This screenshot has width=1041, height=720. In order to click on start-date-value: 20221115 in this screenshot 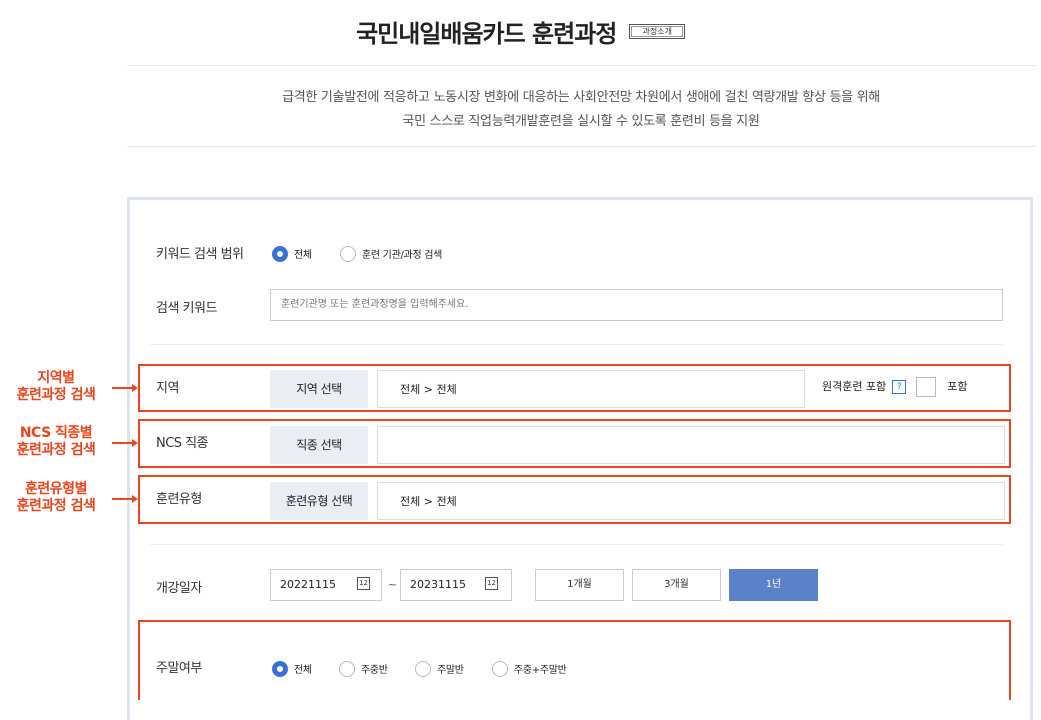, I will do `click(308, 584)`.